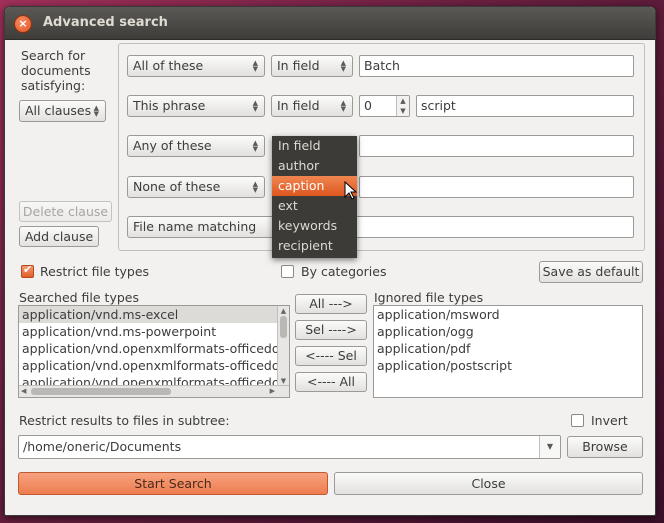 The image size is (664, 523). What do you see at coordinates (368, 105) in the screenshot?
I see `spin-value: 0` at bounding box center [368, 105].